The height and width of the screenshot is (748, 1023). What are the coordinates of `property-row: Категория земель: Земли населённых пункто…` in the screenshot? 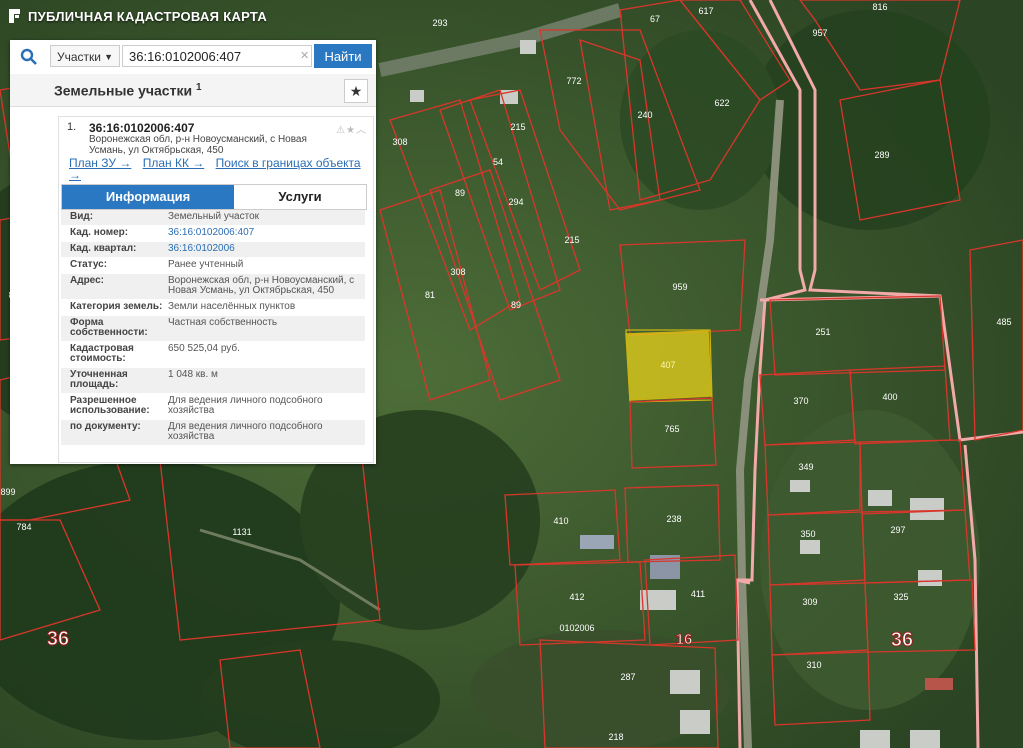 It's located at (213, 308).